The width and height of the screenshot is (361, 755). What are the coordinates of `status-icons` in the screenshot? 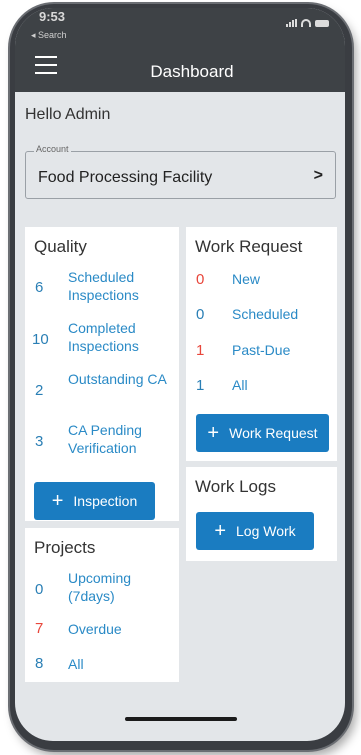 It's located at (307, 23).